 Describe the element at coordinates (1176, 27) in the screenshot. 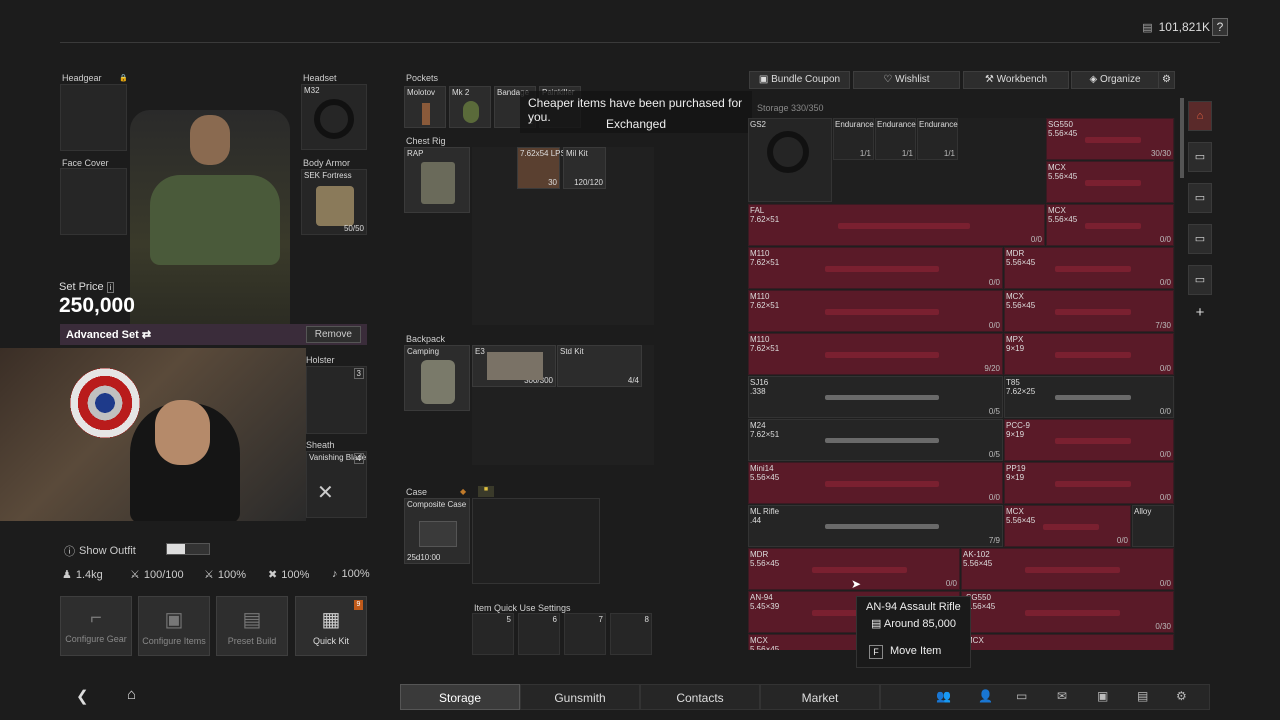

I see `money-display: ▤ 101,821K` at that location.